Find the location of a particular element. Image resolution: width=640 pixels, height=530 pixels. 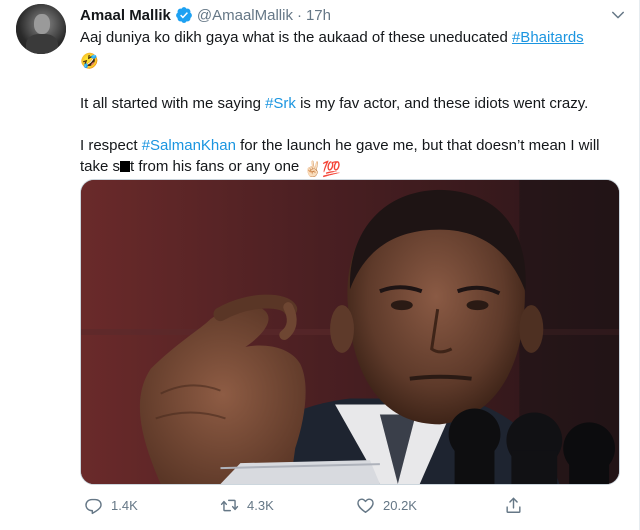

reply-button: 1.4K is located at coordinates (111, 505).